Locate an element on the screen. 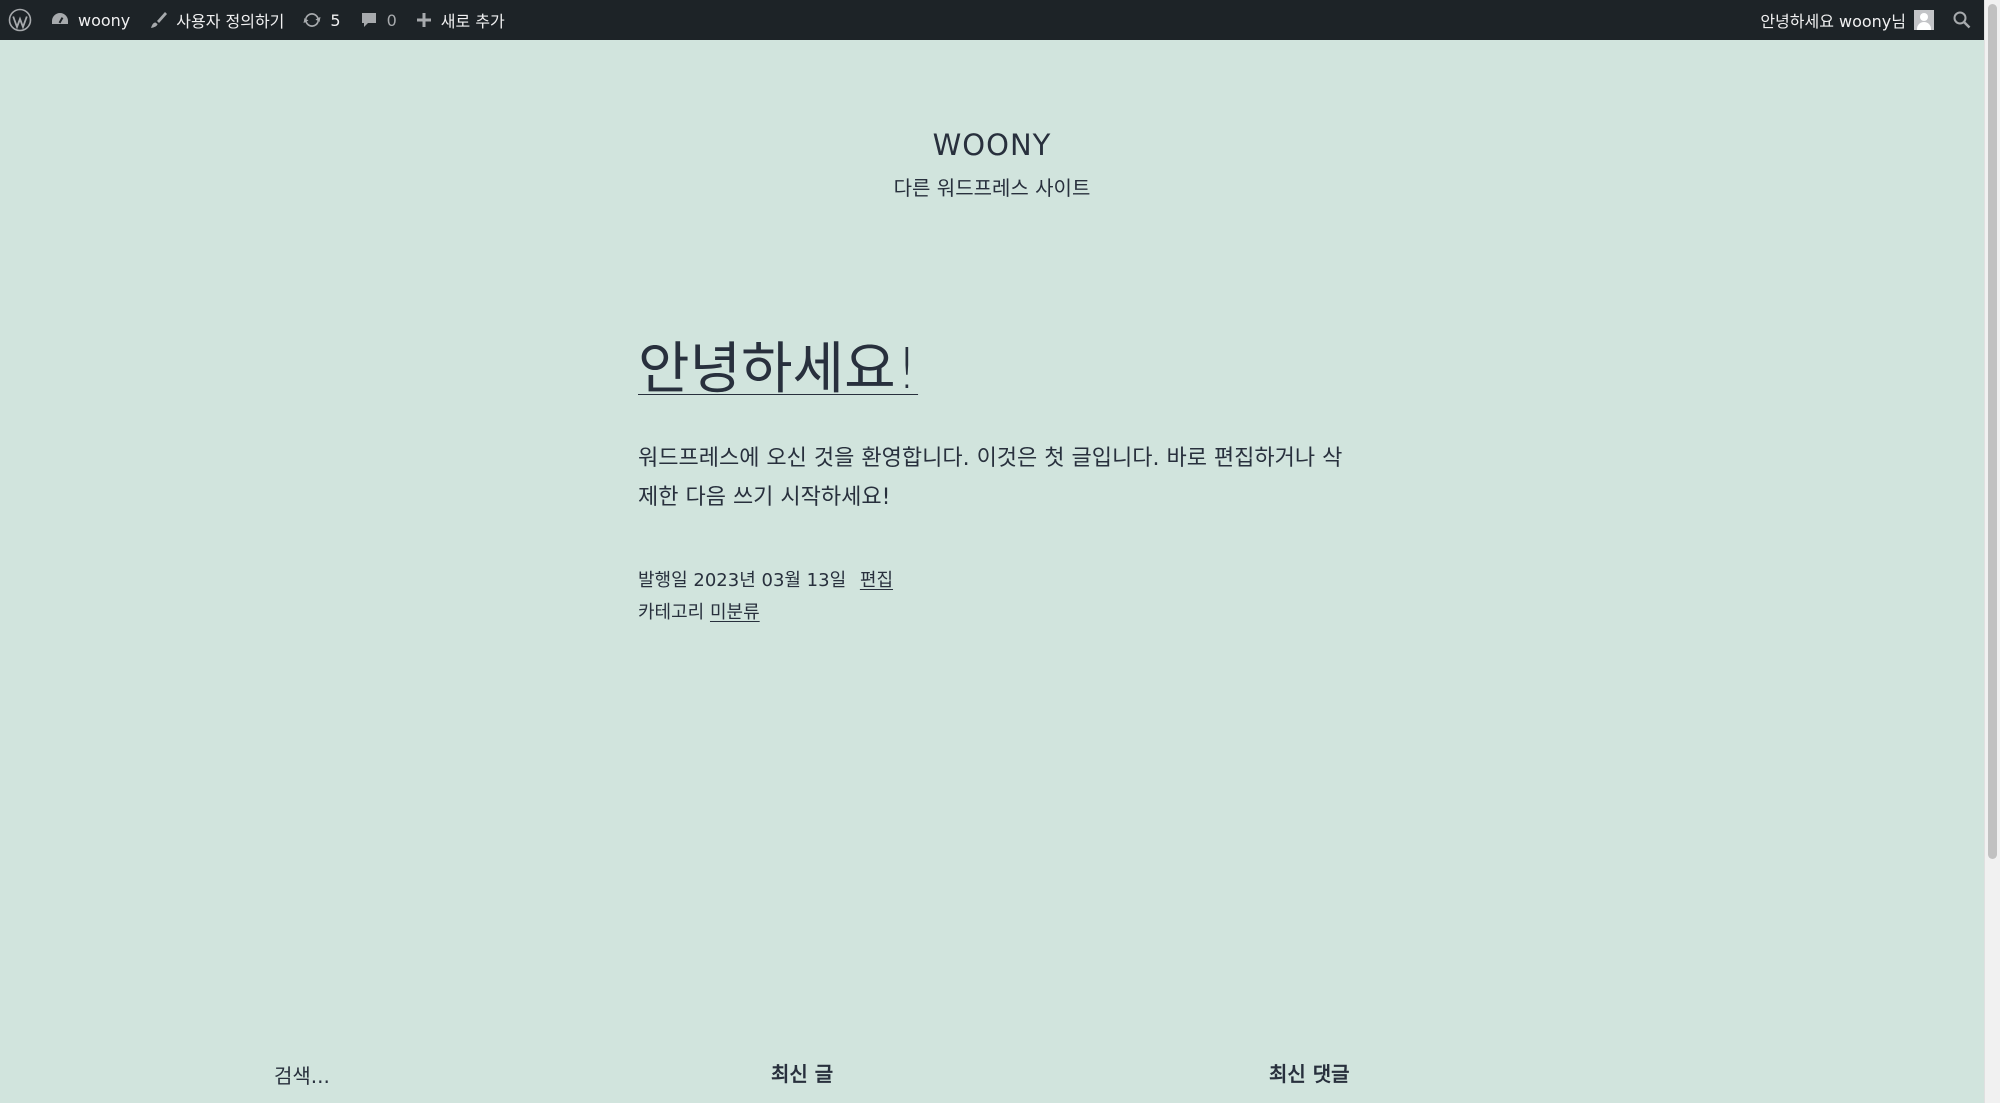 Image resolution: width=2000 pixels, height=1103 pixels. updates-count: 5 is located at coordinates (335, 20).